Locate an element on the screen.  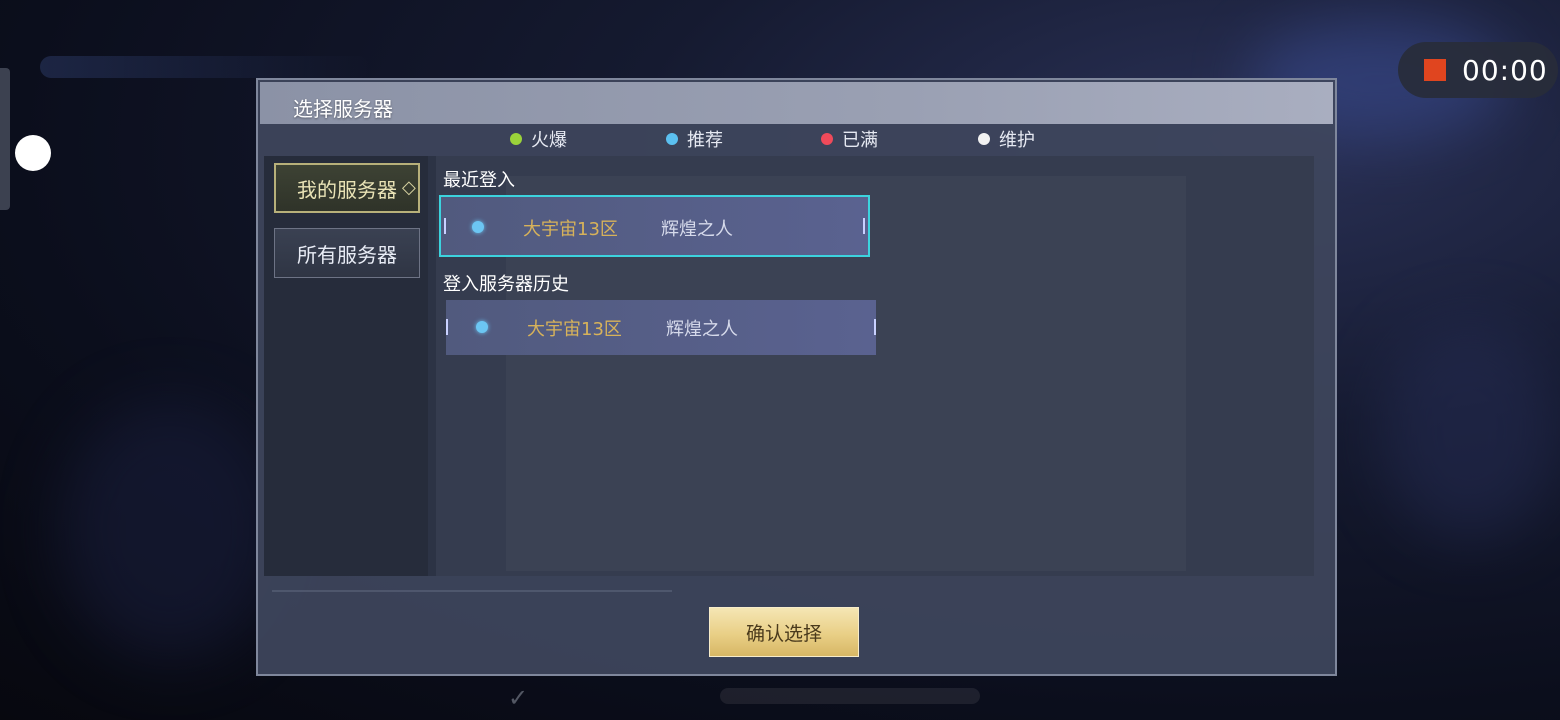
background-logo-strip is located at coordinates (205, 67).